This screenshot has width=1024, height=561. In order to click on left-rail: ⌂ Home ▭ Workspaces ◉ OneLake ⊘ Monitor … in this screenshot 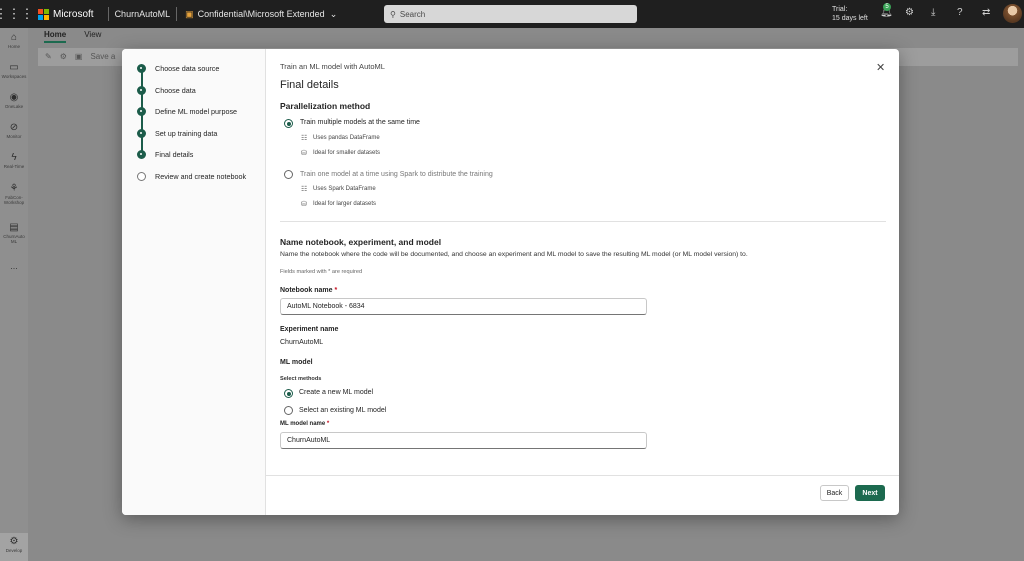, I will do `click(14, 294)`.